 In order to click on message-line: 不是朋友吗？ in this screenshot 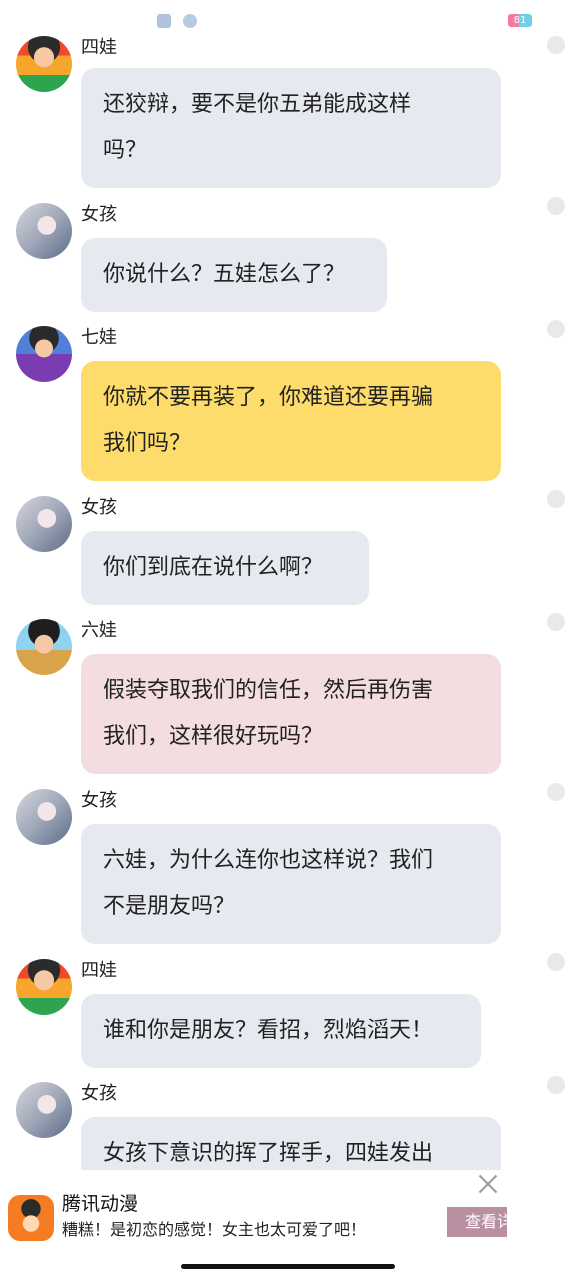, I will do `click(169, 906)`.